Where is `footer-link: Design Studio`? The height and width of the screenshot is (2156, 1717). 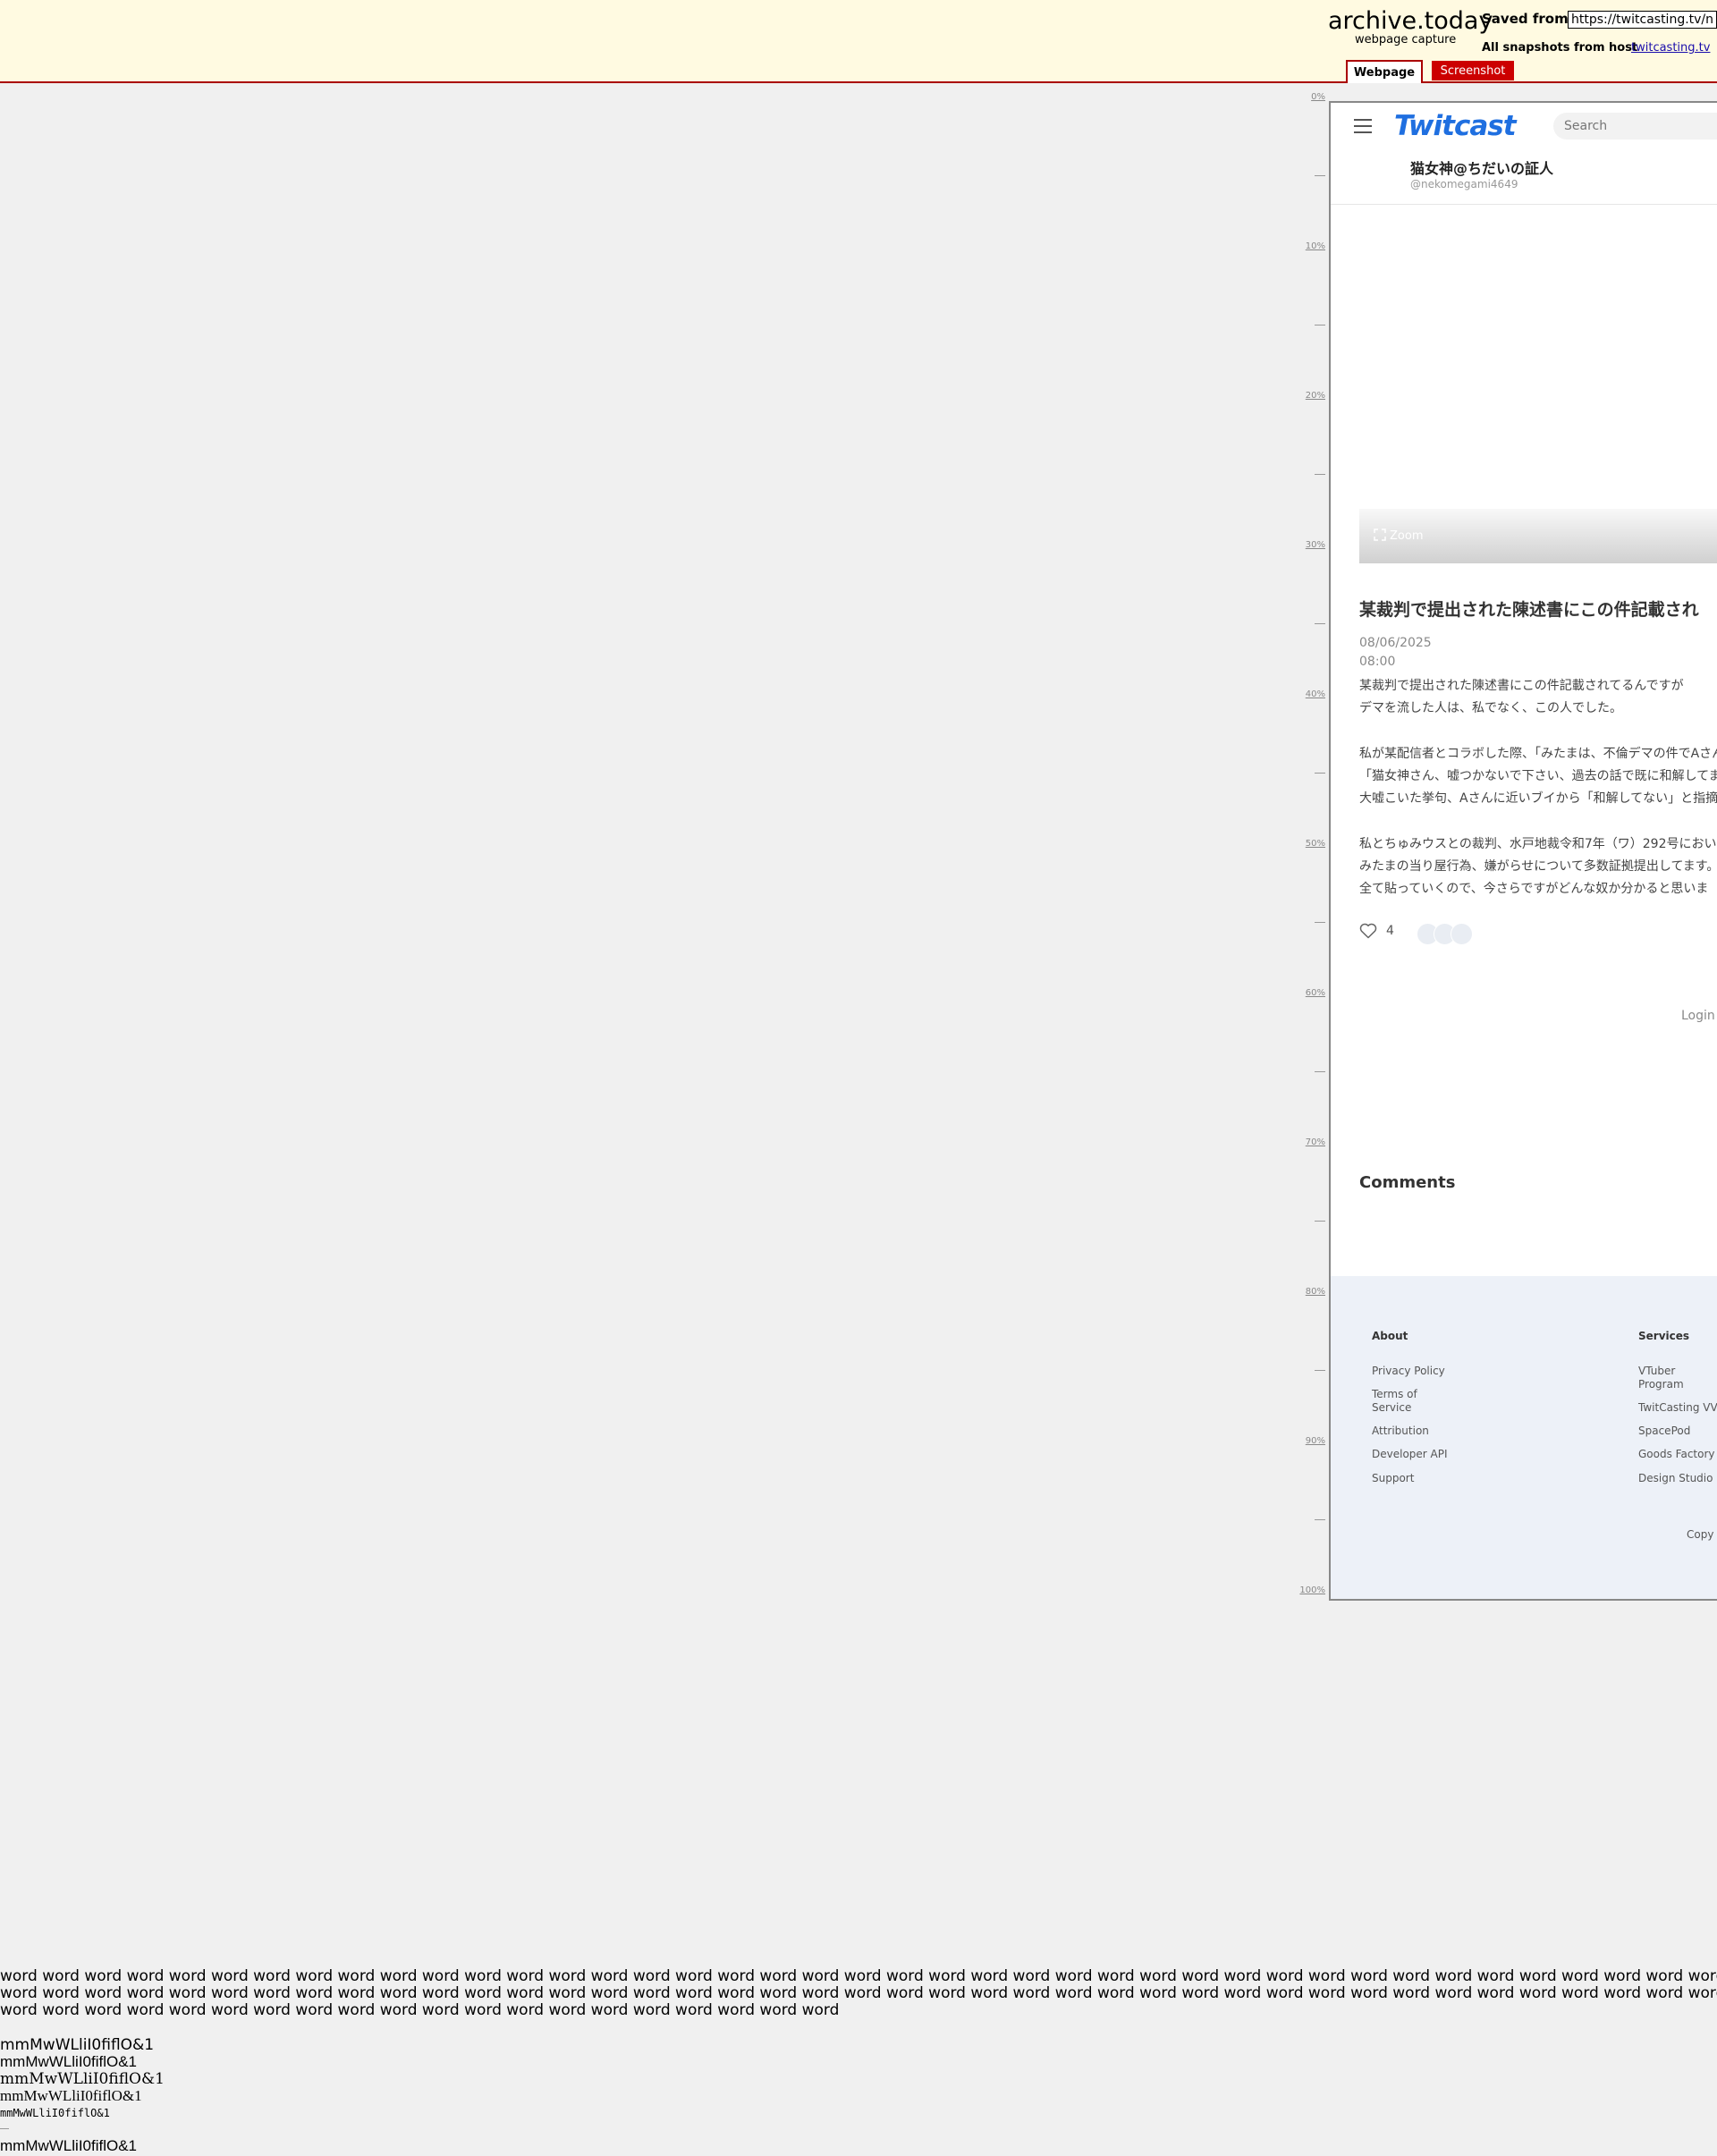 footer-link: Design Studio is located at coordinates (1676, 1478).